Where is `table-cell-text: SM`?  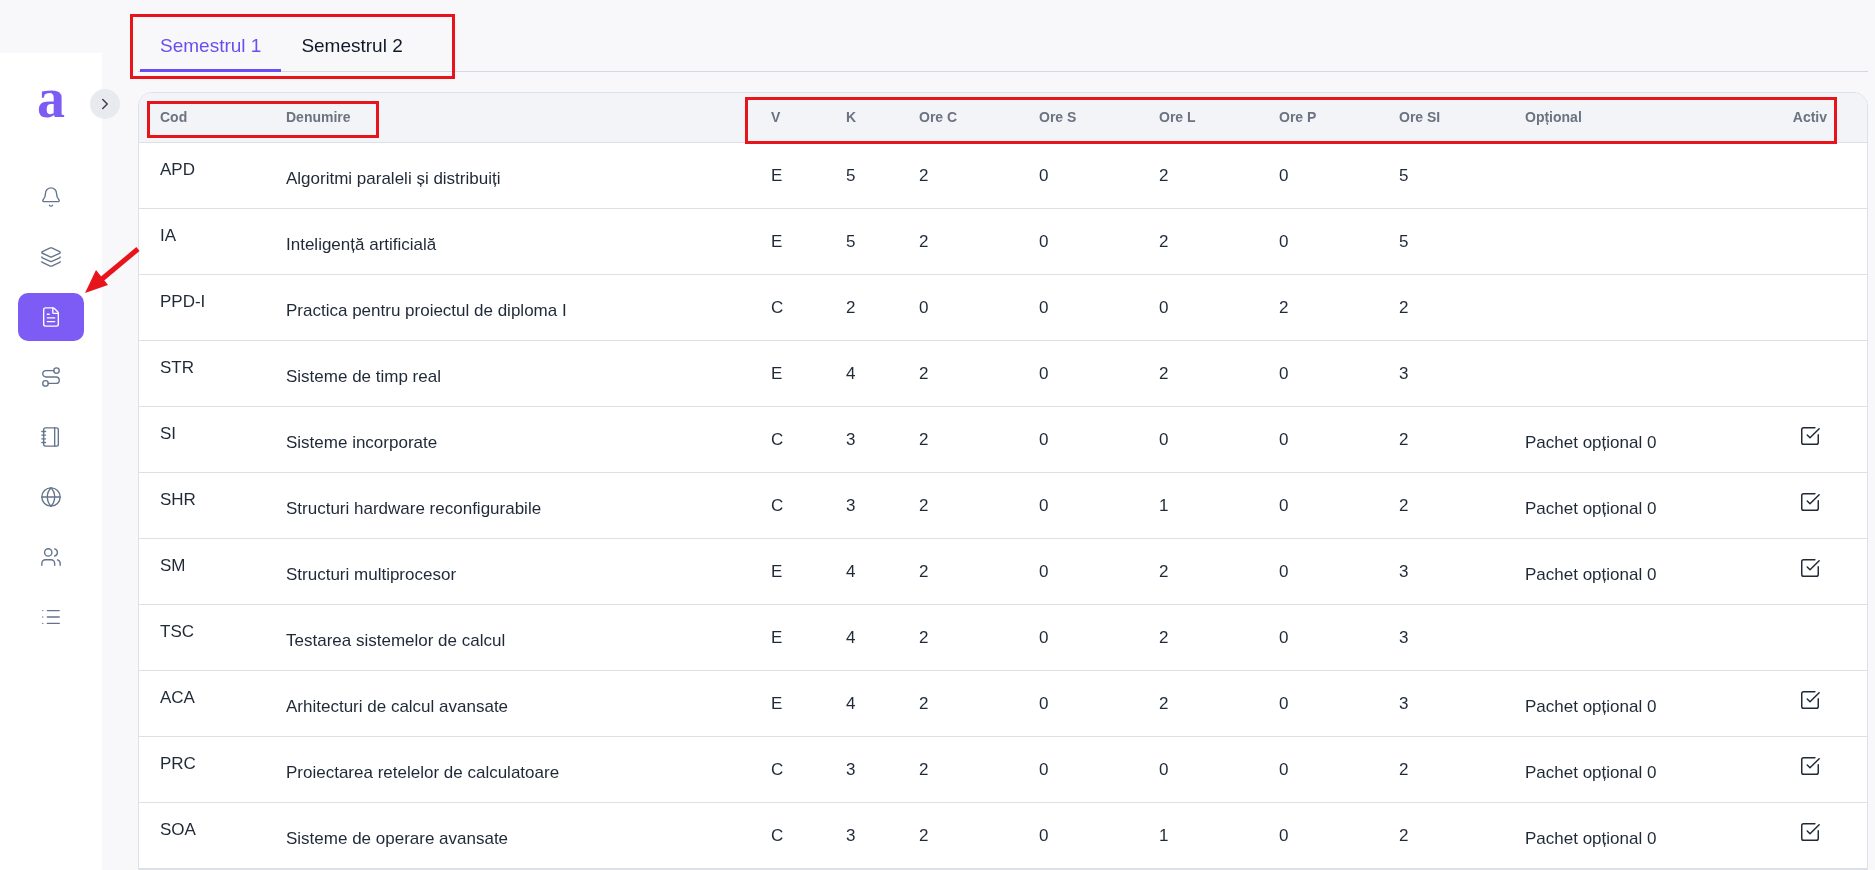
table-cell-text: SM is located at coordinates (173, 565).